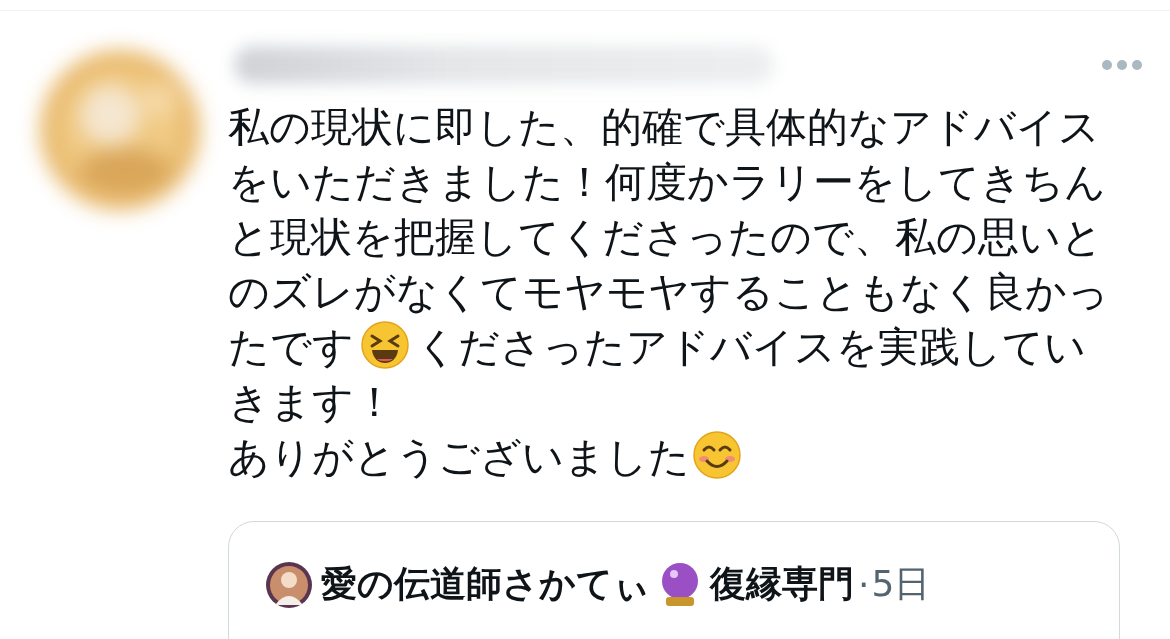  I want to click on reply-text: たです, so click(291, 347).